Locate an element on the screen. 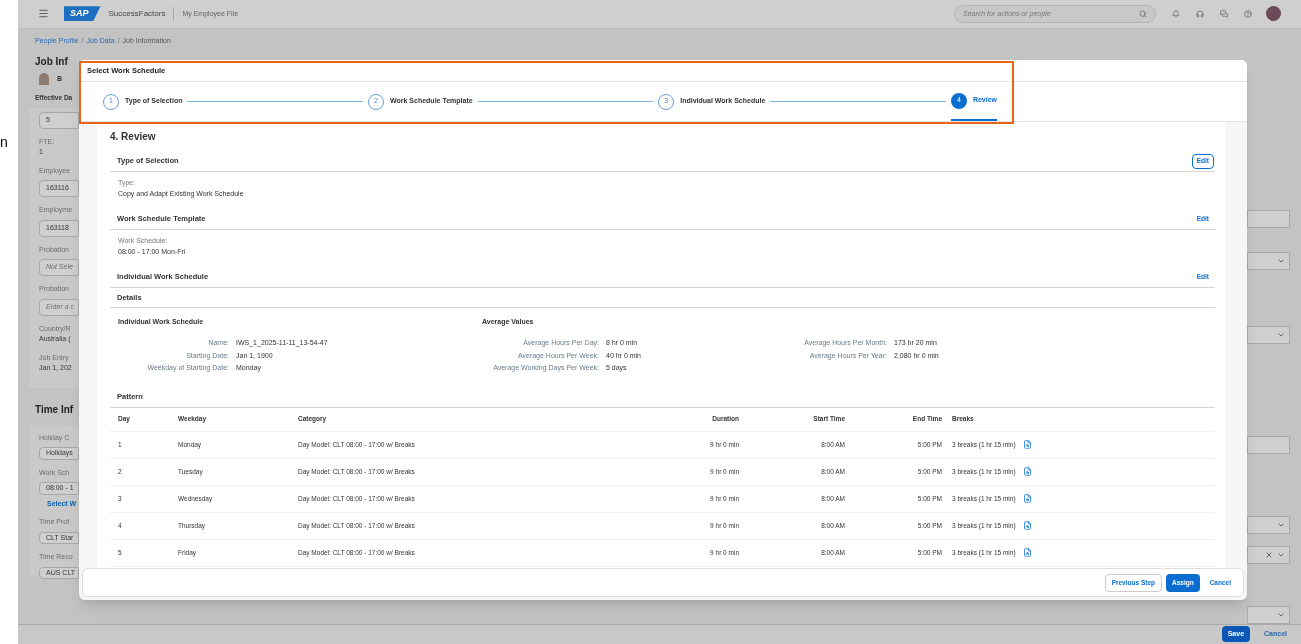  headset-icon is located at coordinates (1200, 13).